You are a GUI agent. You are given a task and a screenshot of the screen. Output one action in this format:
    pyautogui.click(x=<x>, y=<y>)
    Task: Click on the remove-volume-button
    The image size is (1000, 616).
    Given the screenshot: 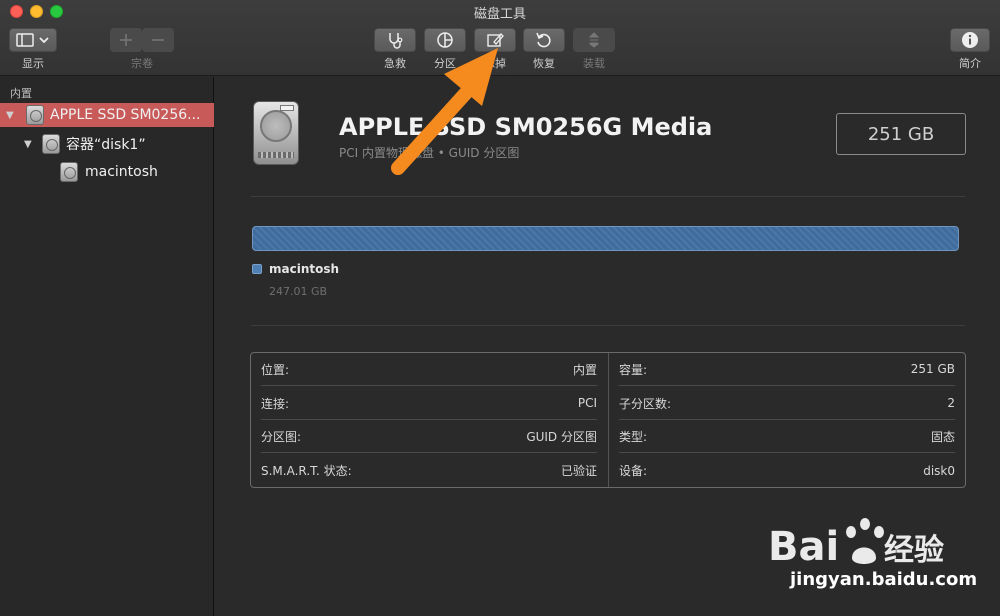 What is the action you would take?
    pyautogui.click(x=158, y=40)
    